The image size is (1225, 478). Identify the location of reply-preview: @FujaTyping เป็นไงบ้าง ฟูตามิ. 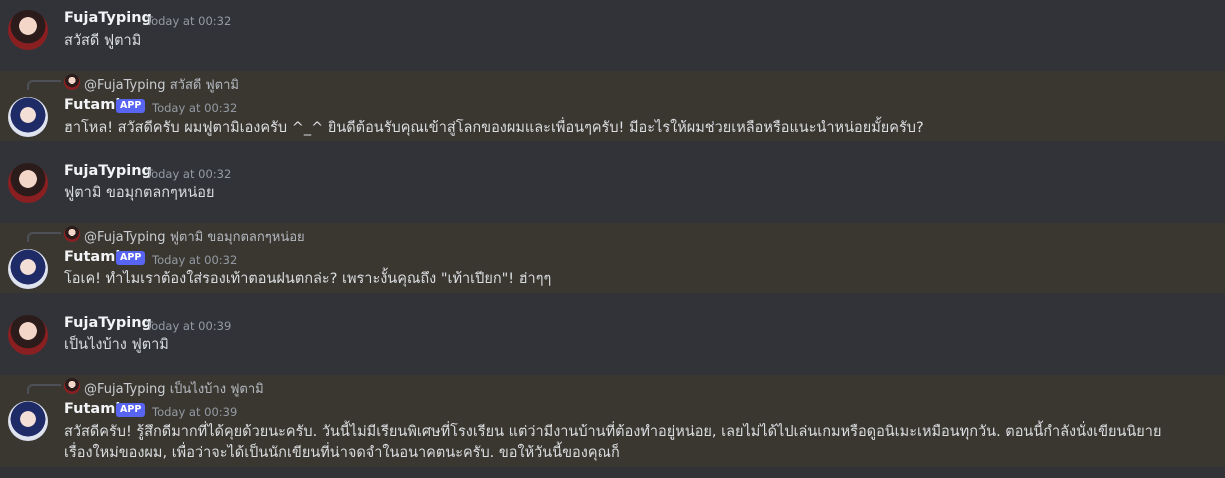
(174, 388).